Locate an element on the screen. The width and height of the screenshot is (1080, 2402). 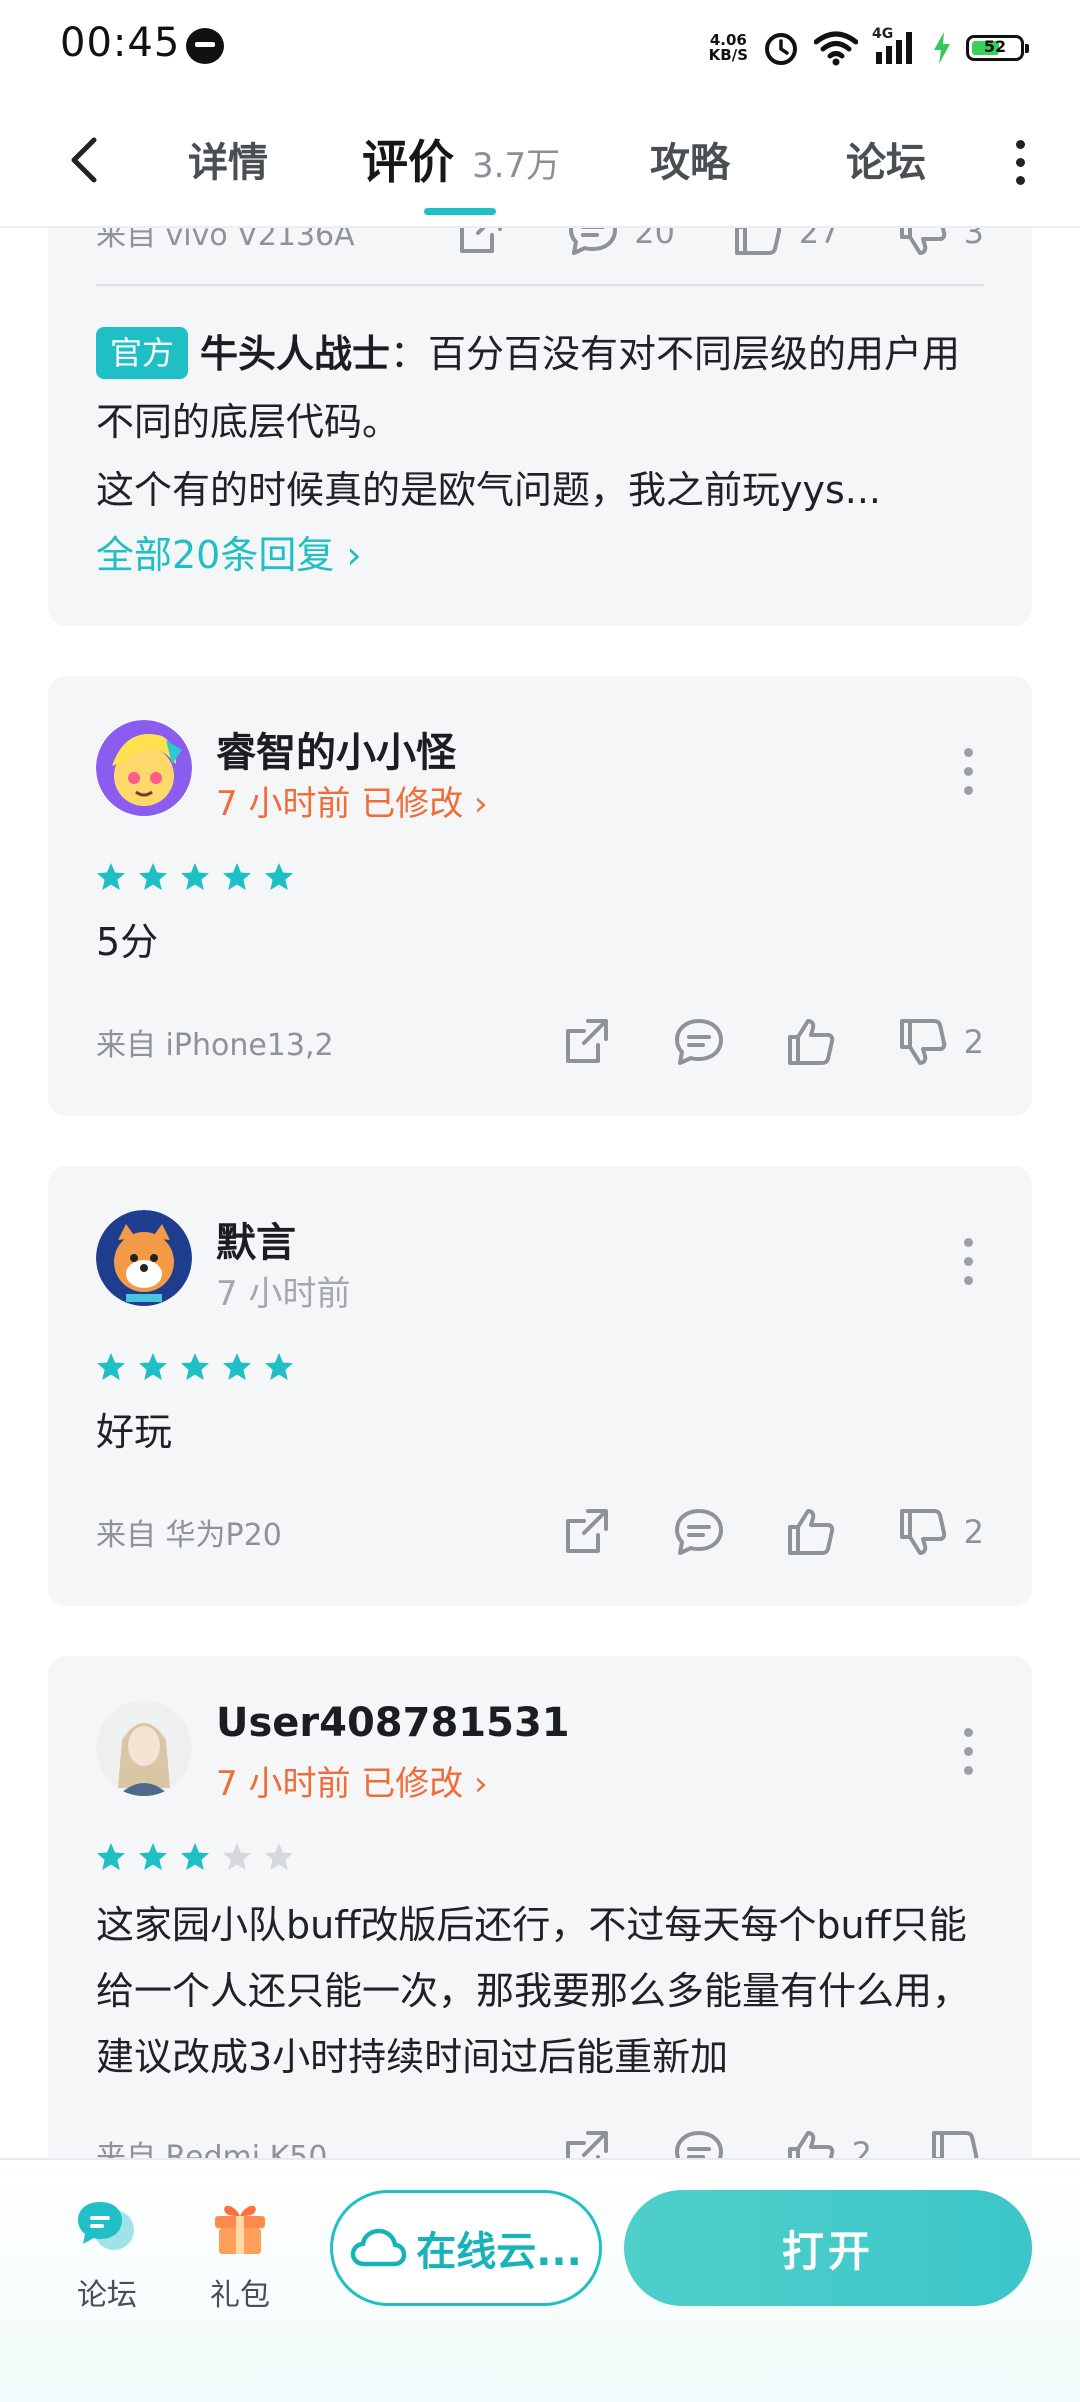
all-replies-link: 全部20条回复 › is located at coordinates (229, 551).